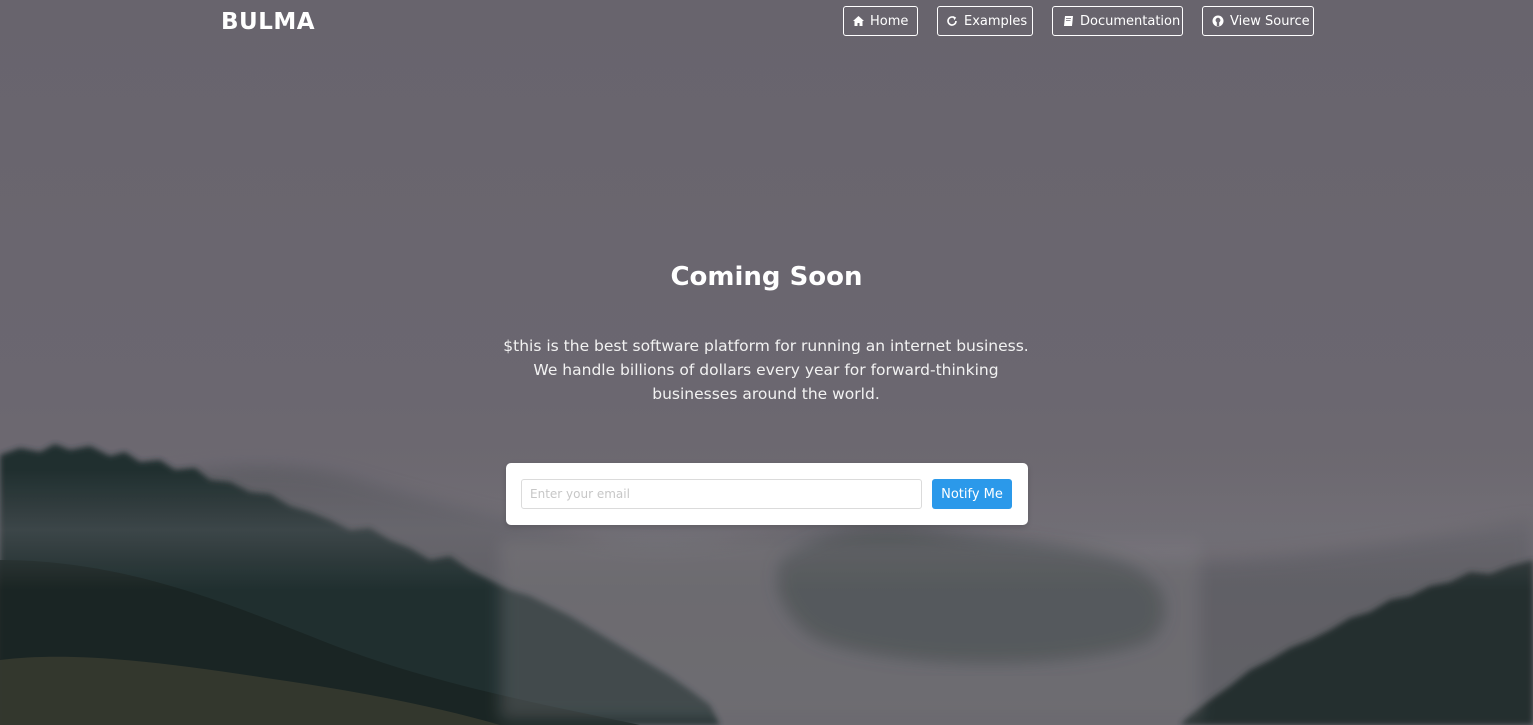 Image resolution: width=1533 pixels, height=725 pixels. What do you see at coordinates (1130, 21) in the screenshot?
I see `documentation-button-label: Documentation` at bounding box center [1130, 21].